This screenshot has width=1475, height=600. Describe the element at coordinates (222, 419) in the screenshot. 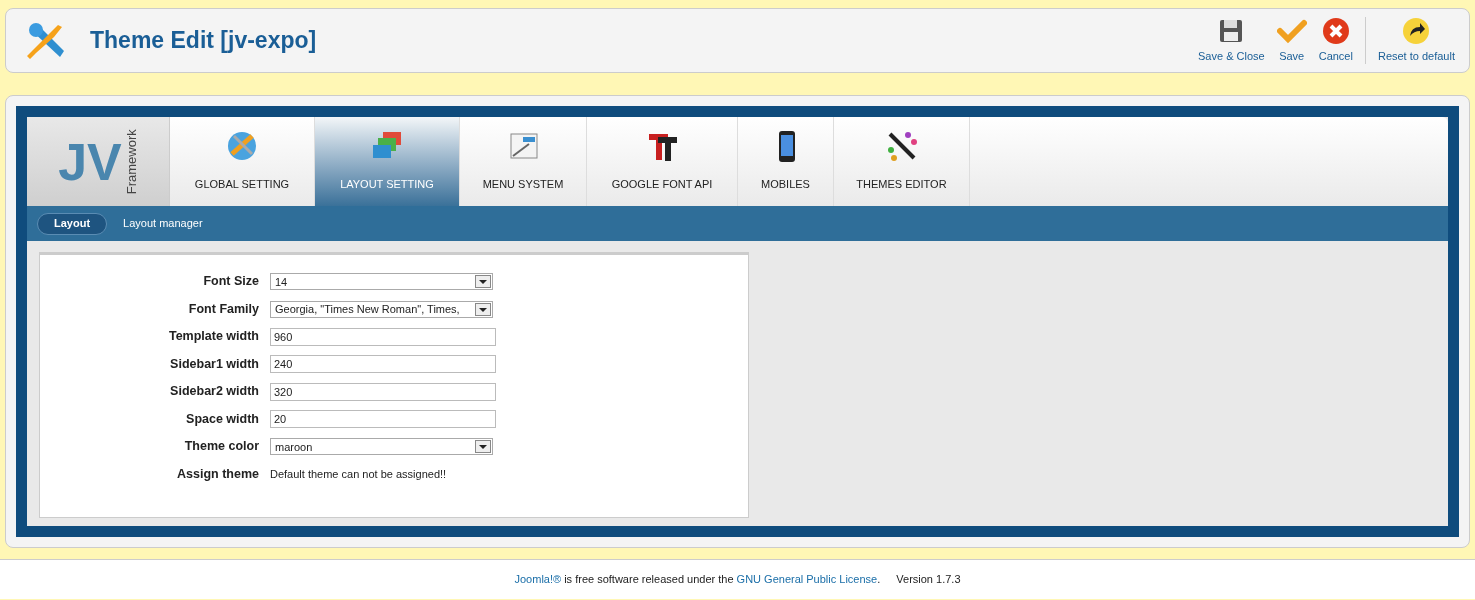

I see `field-label: Space width` at that location.